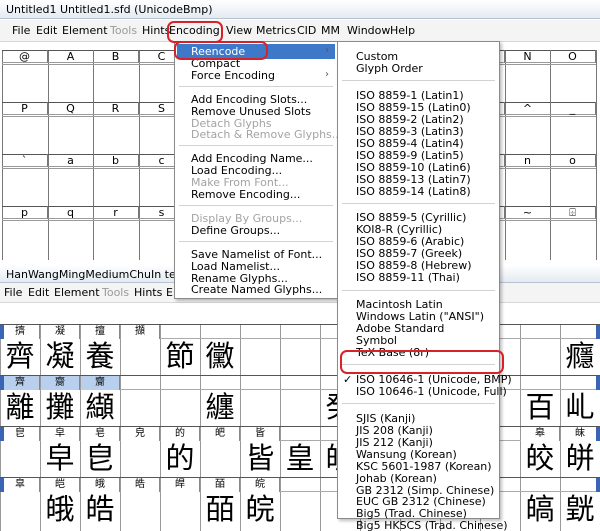 The height and width of the screenshot is (531, 600). I want to click on glyph-cell-label: A, so click(71, 56).